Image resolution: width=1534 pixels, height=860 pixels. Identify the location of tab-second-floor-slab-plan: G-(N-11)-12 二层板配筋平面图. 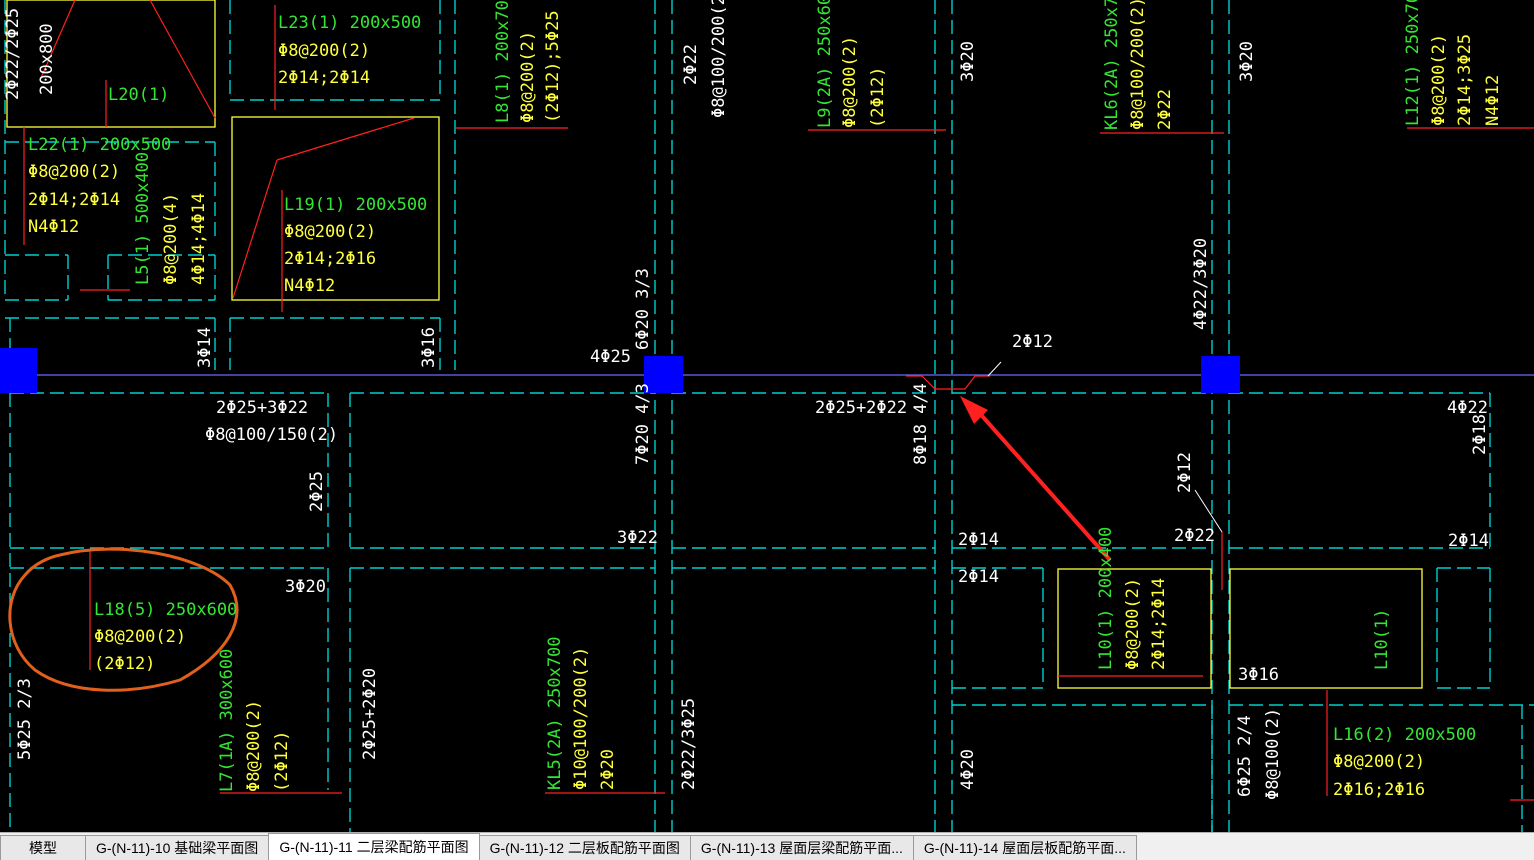
(584, 847).